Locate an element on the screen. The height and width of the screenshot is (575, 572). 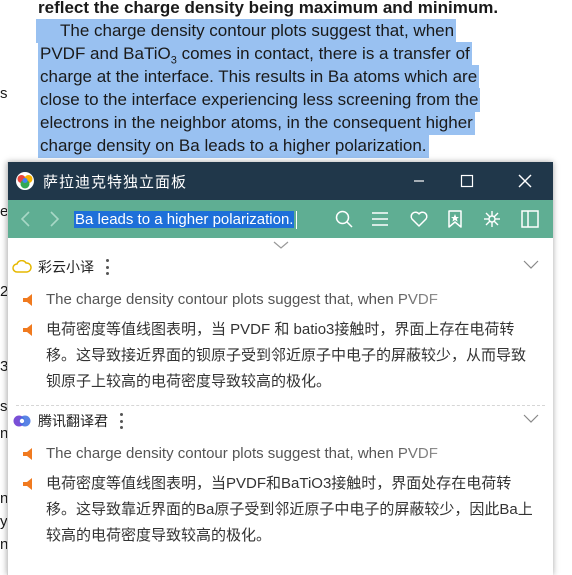
search-button is located at coordinates (344, 219).